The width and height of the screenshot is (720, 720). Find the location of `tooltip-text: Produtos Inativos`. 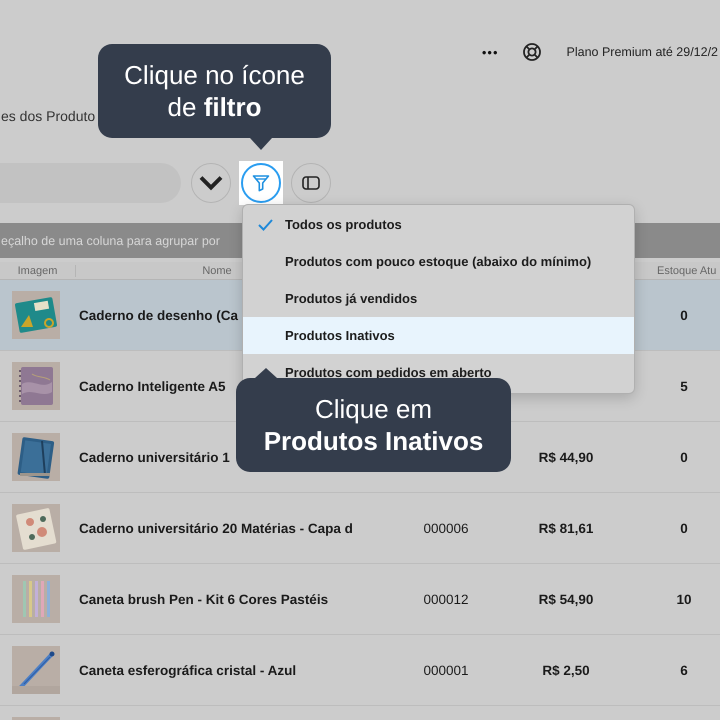

tooltip-text: Produtos Inativos is located at coordinates (374, 441).